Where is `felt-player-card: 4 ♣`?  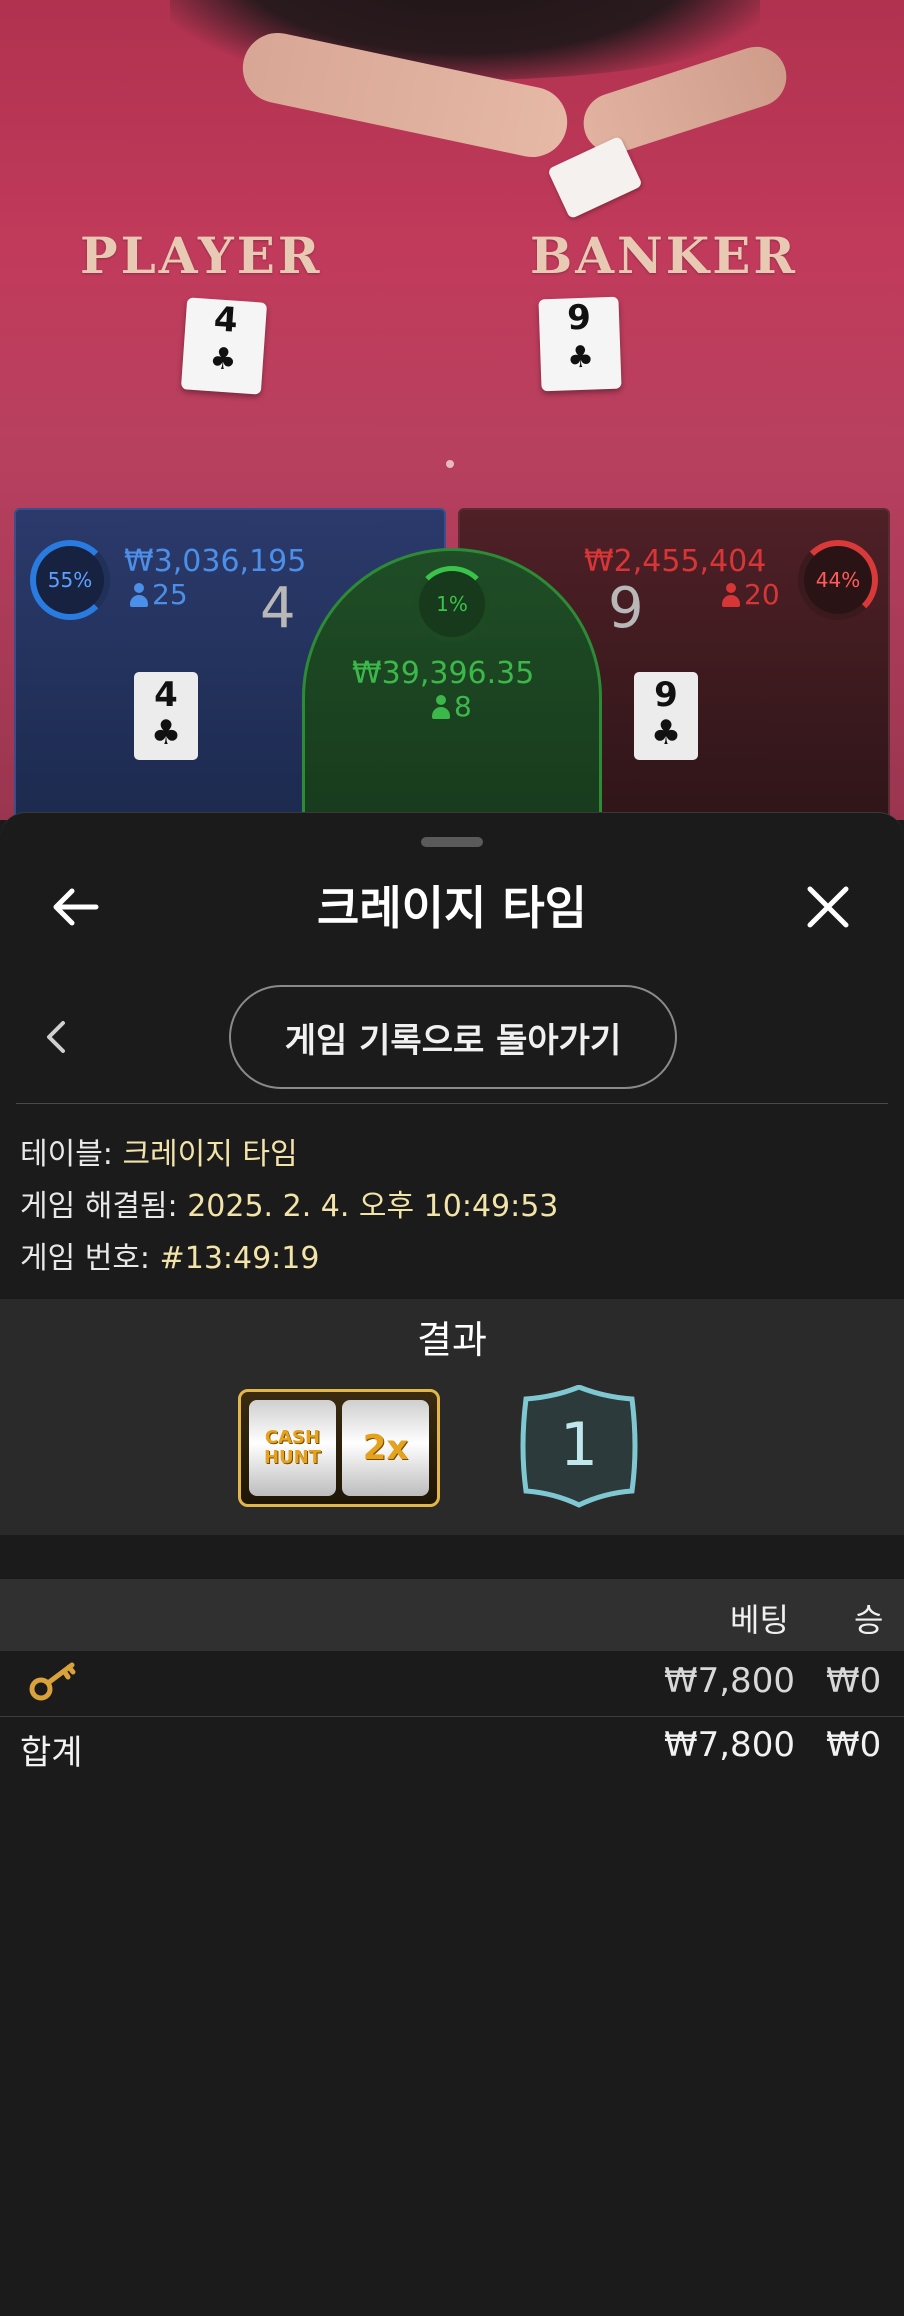
felt-player-card: 4 ♣ is located at coordinates (224, 346).